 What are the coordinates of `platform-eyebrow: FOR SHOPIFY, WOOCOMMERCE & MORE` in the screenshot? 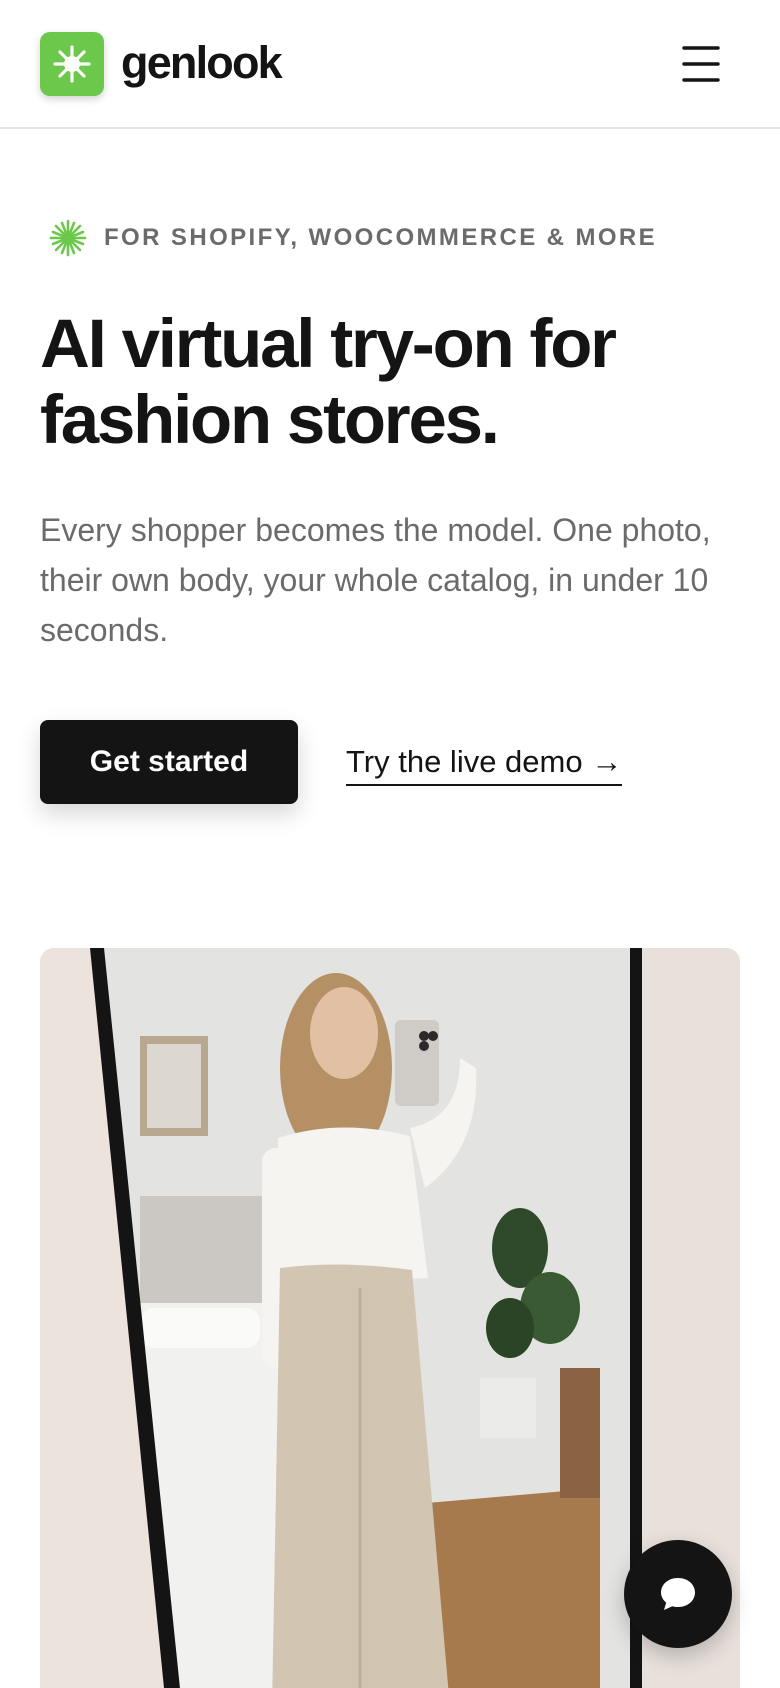 It's located at (352, 238).